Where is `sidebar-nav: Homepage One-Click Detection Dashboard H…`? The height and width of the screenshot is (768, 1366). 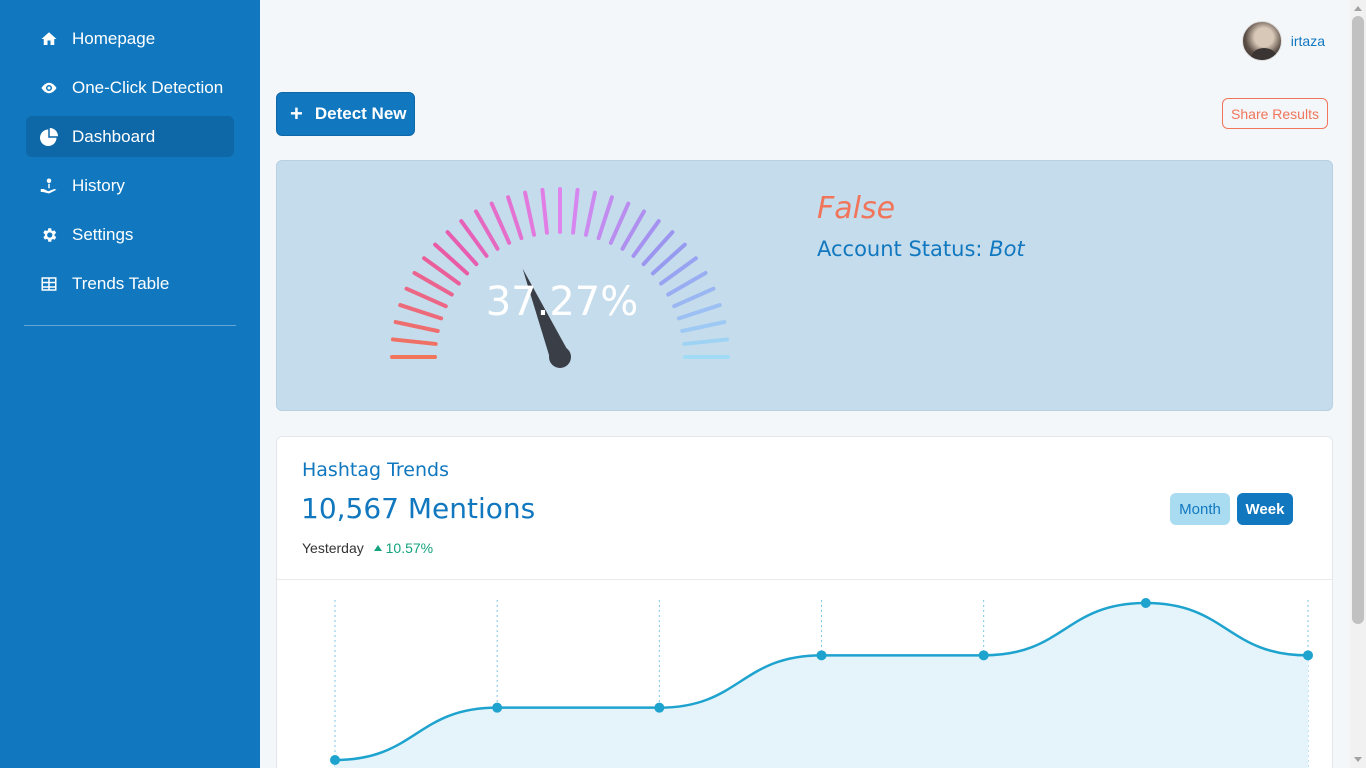
sidebar-nav: Homepage One-Click Detection Dashboard H… is located at coordinates (130, 152).